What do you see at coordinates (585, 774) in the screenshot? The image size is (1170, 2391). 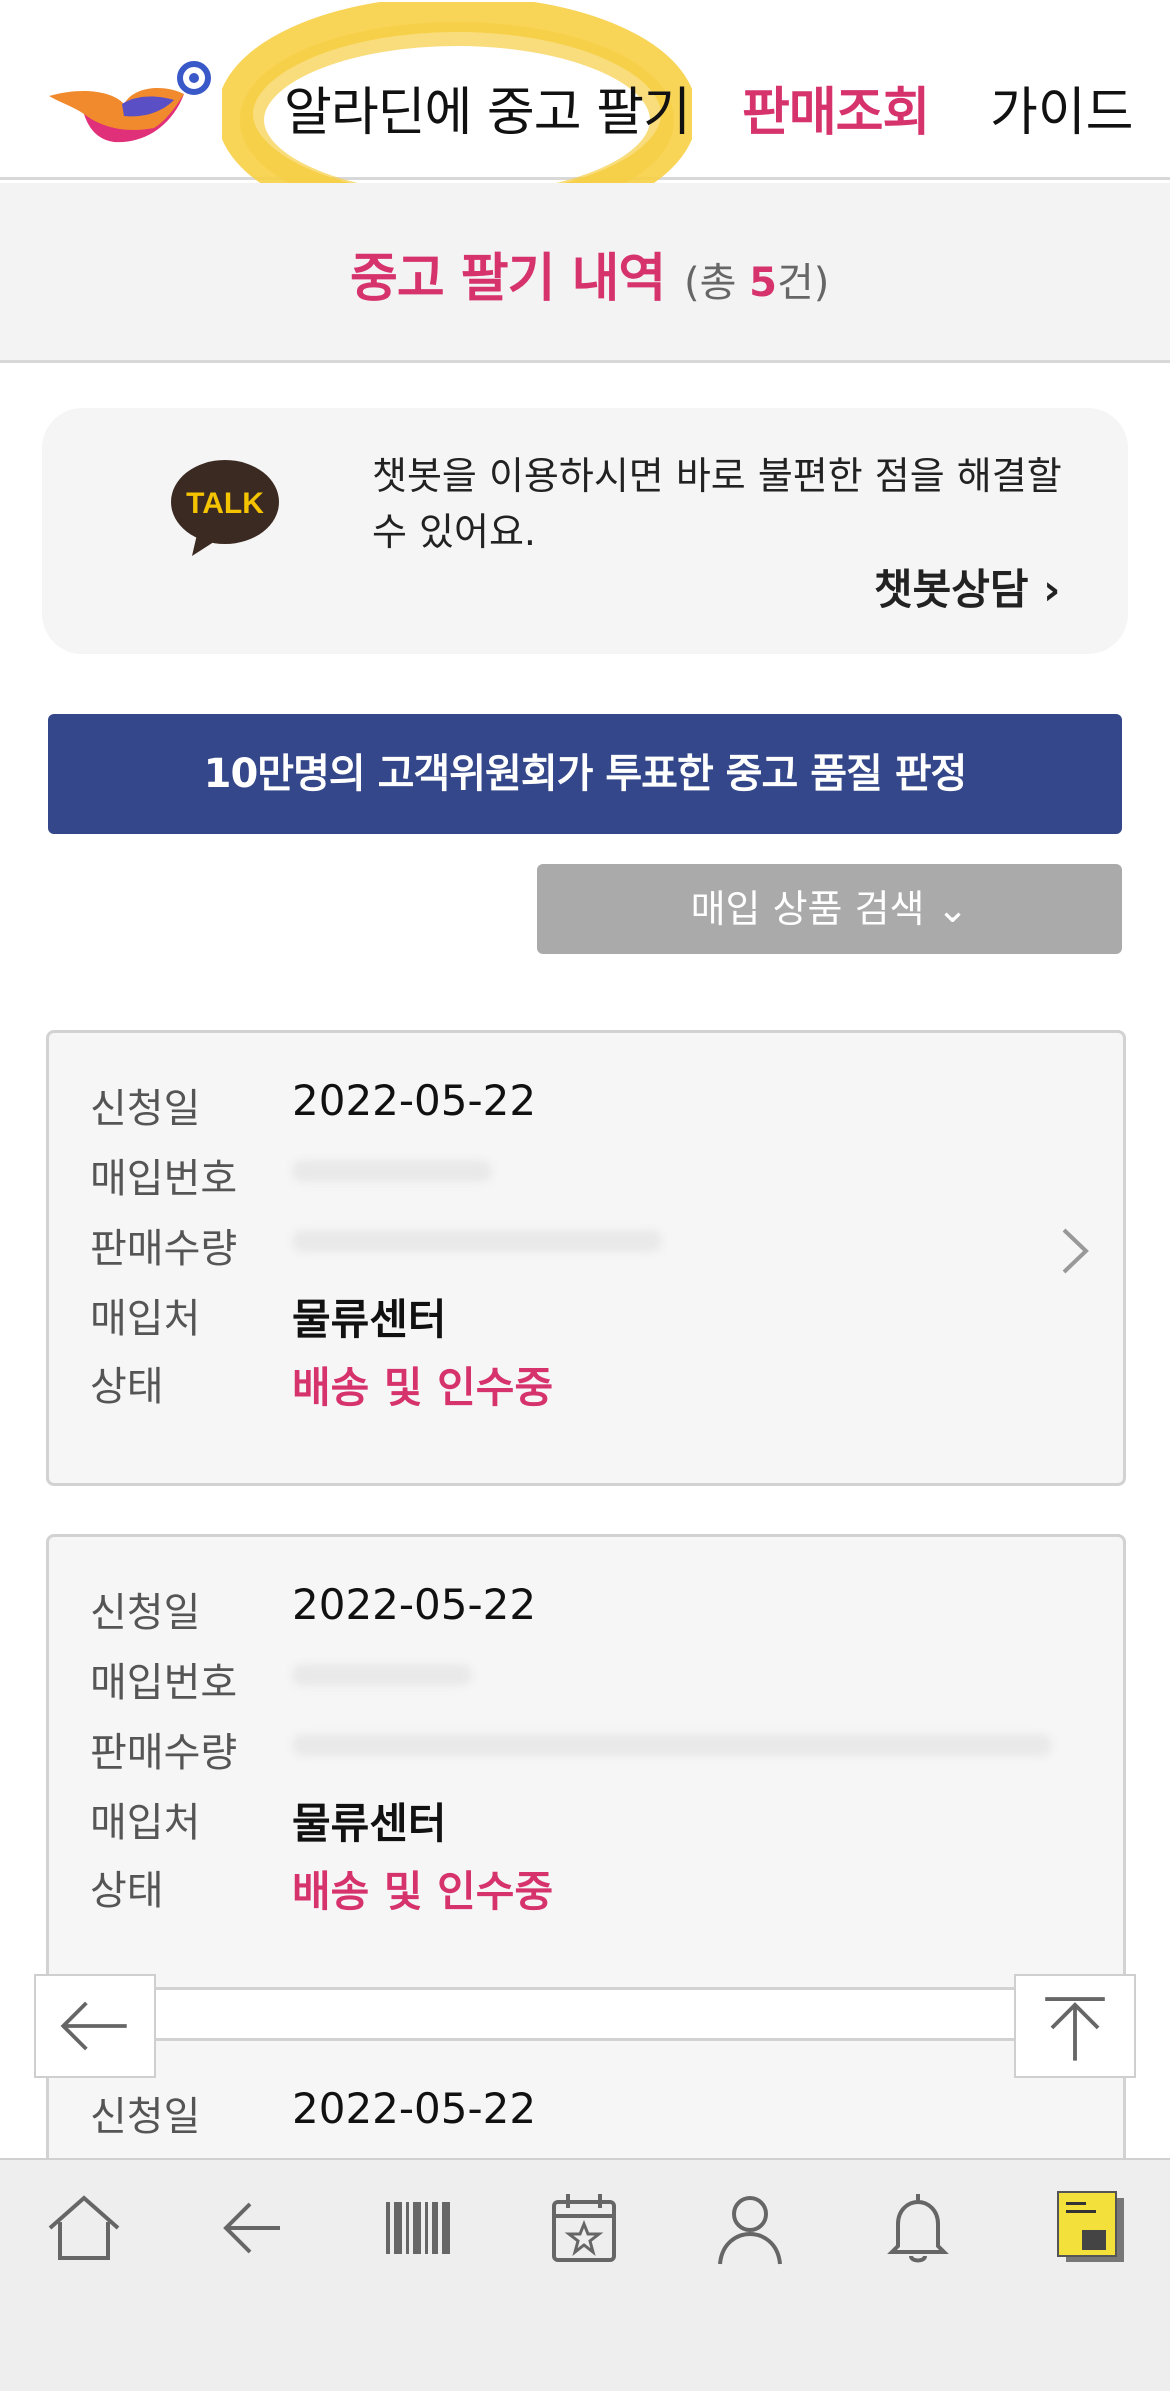 I see `quality-judgment-banner: 10만명의 고객위원회가 투표한 중고 품질 판정` at bounding box center [585, 774].